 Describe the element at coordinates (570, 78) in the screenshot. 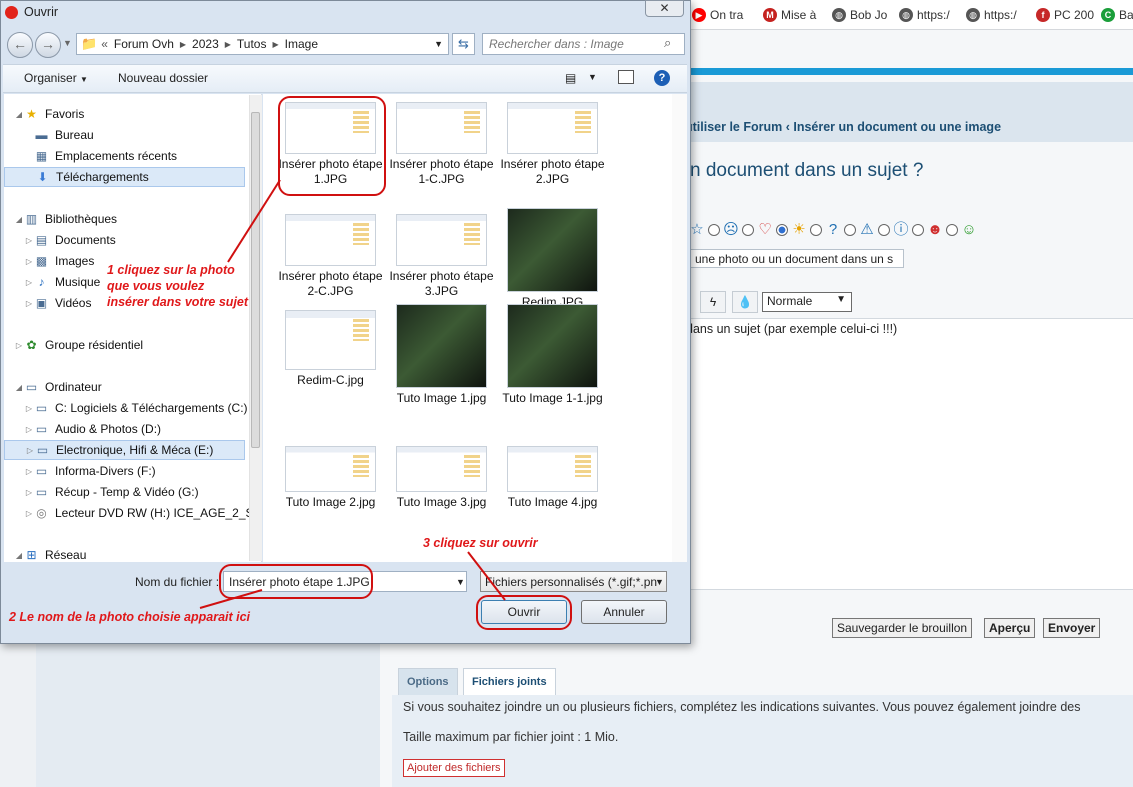

I see `view-options-icon: ▤` at that location.